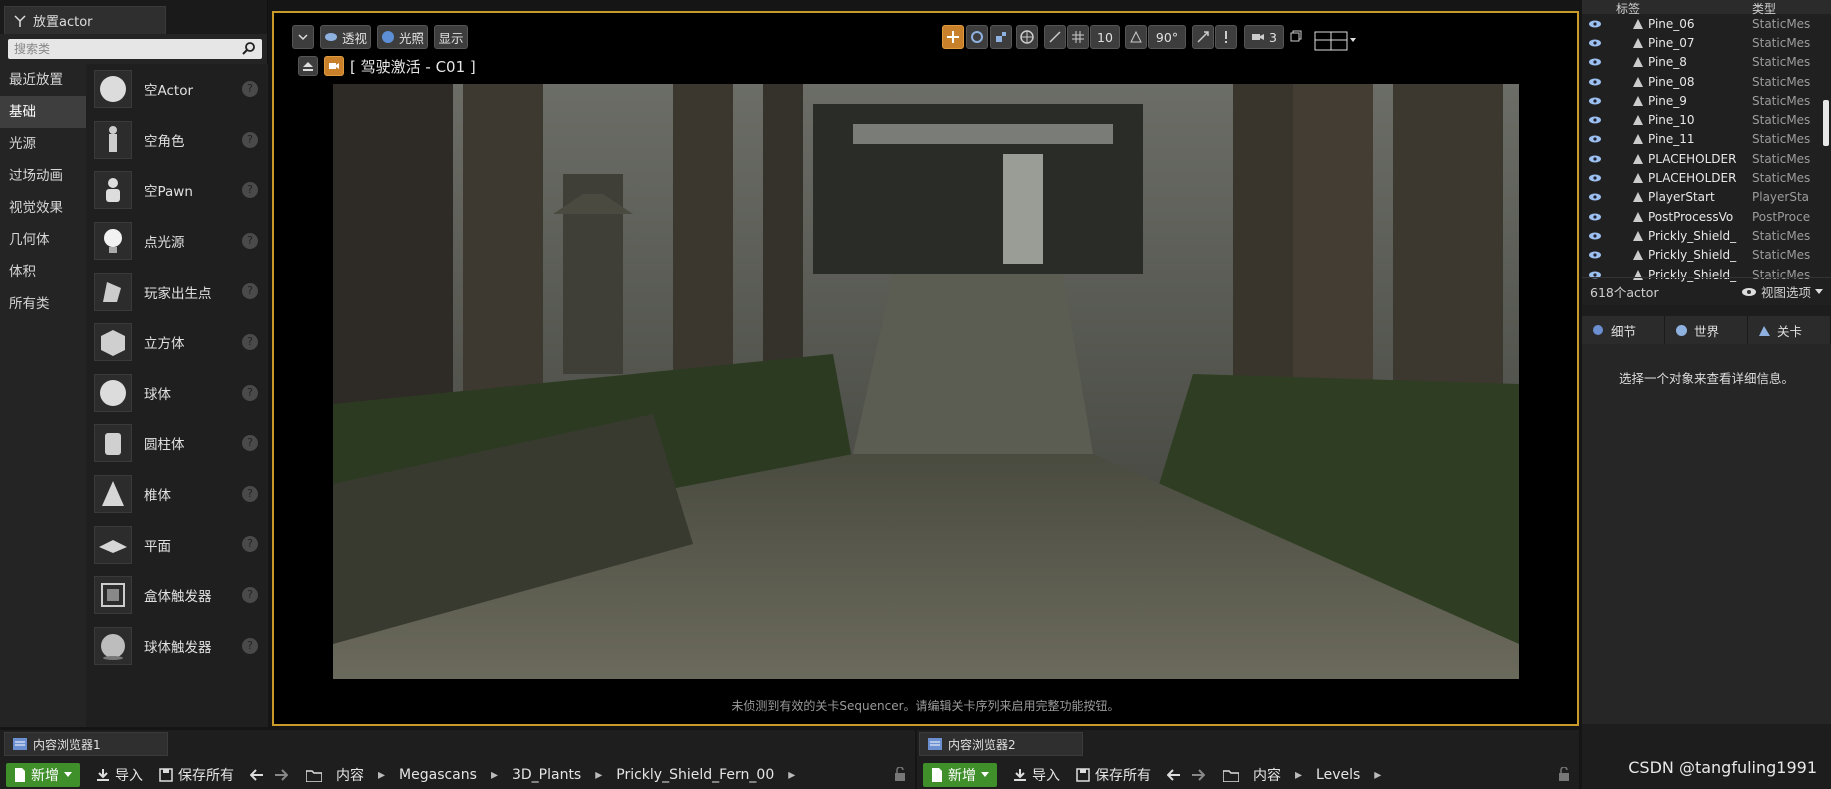 This screenshot has height=789, width=1831. I want to click on outliner-row: Pine_08 StaticMes, so click(1706, 81).